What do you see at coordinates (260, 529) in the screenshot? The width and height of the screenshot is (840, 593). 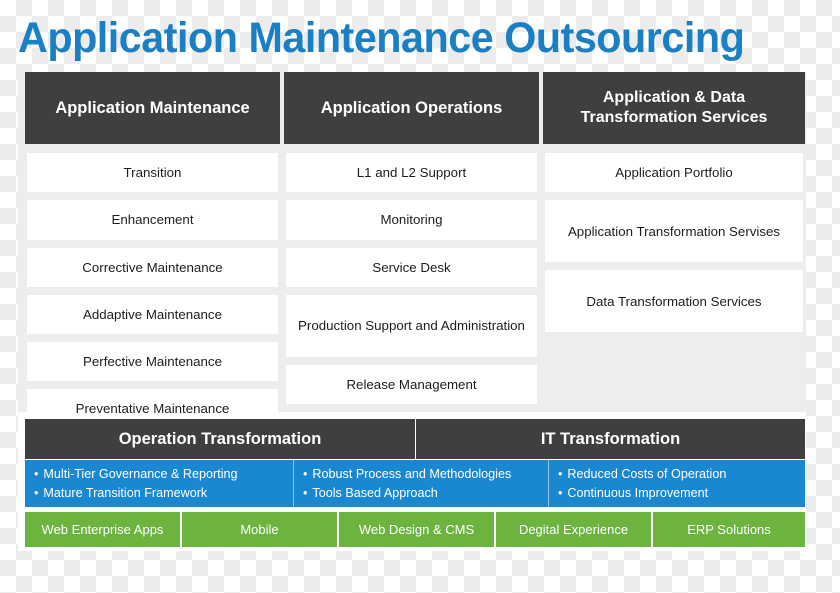 I see `green-item-mobile: Mobile` at bounding box center [260, 529].